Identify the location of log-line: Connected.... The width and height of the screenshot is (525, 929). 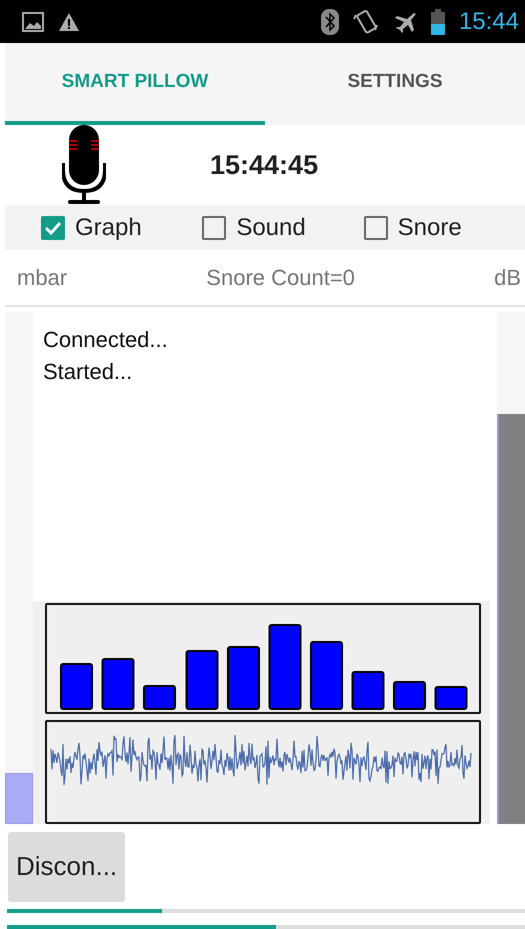
(106, 340).